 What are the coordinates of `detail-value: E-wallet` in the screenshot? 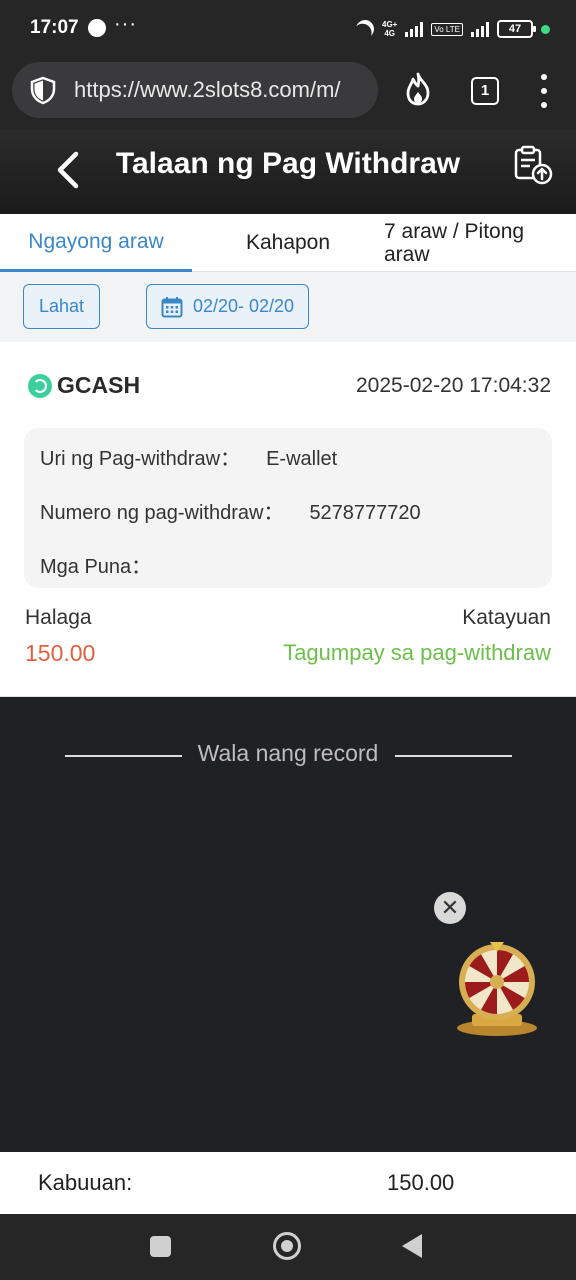 It's located at (302, 459).